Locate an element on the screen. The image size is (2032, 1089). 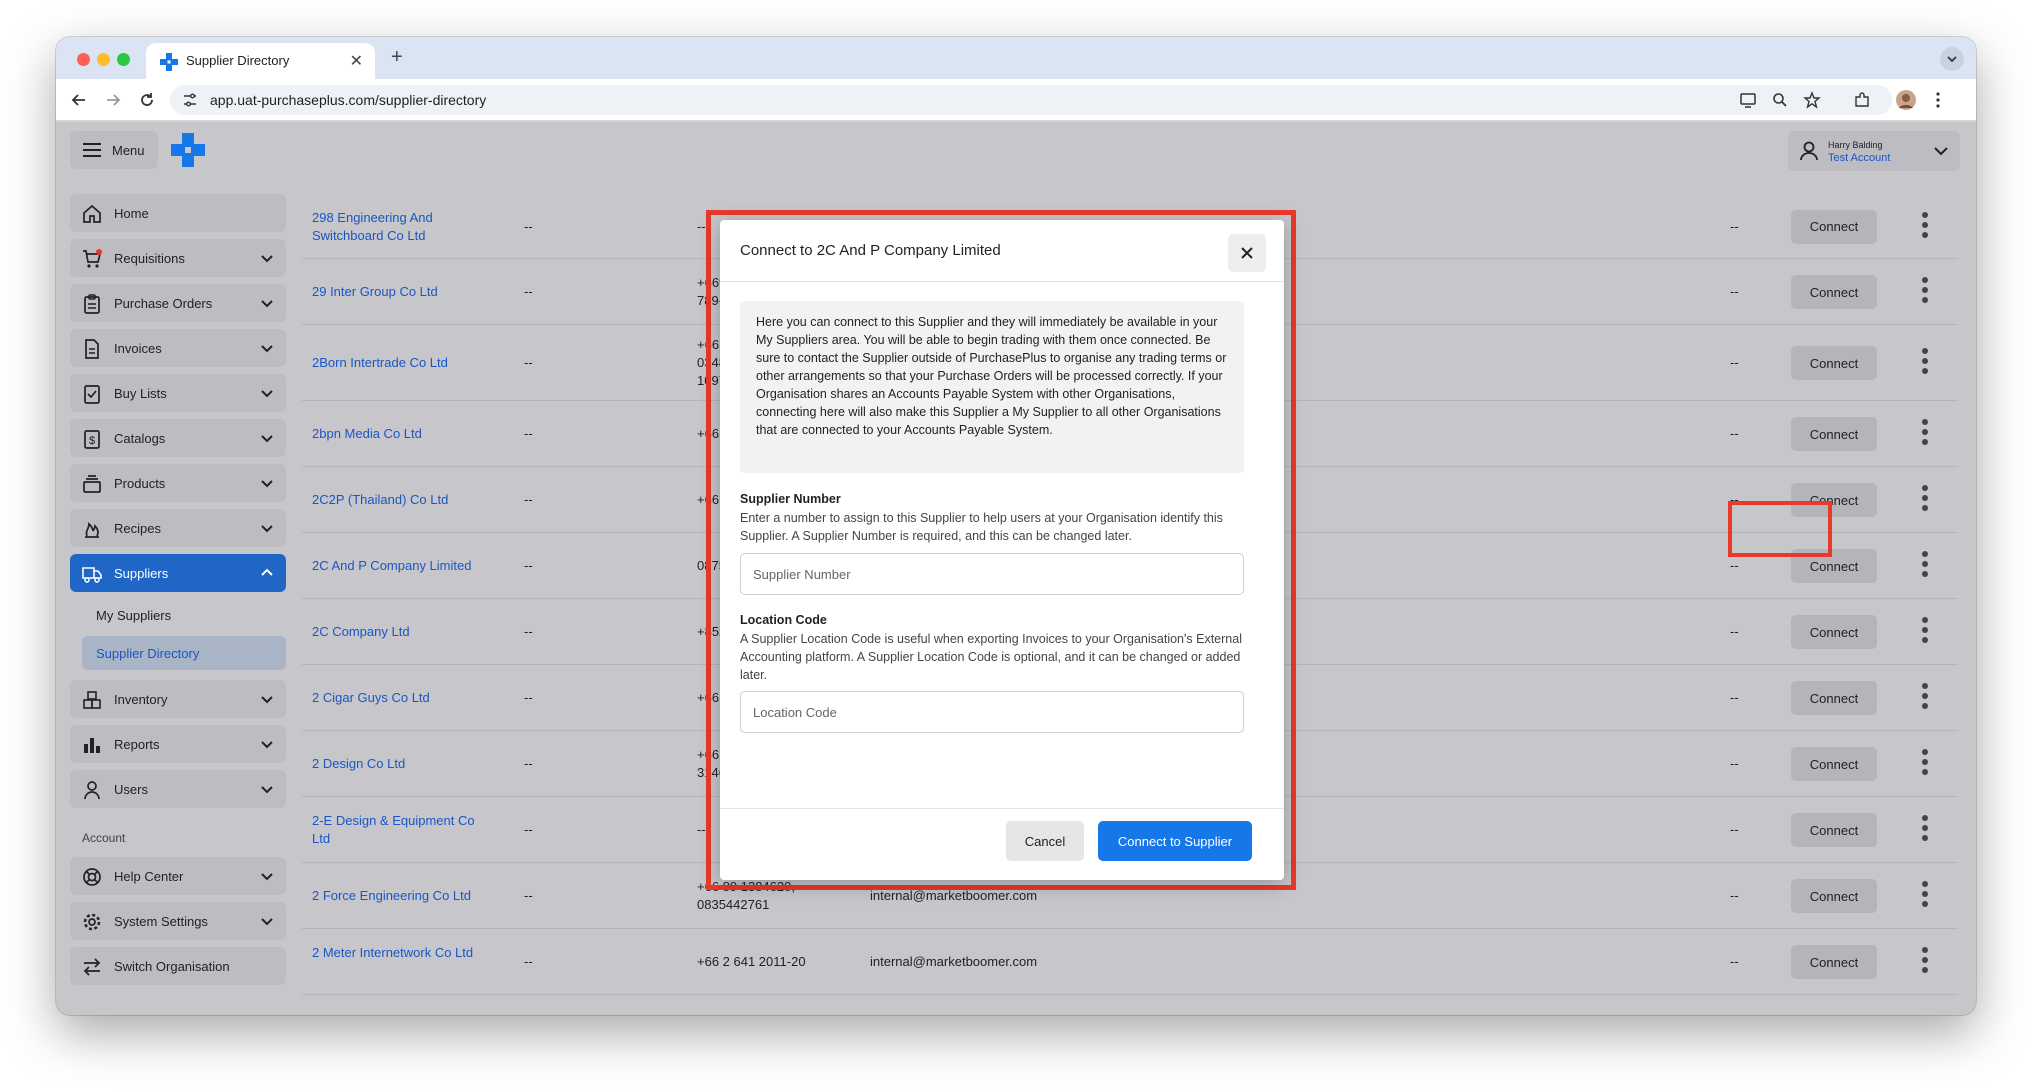
sidebar-item-buy-lists: Buy Lists is located at coordinates (178, 393).